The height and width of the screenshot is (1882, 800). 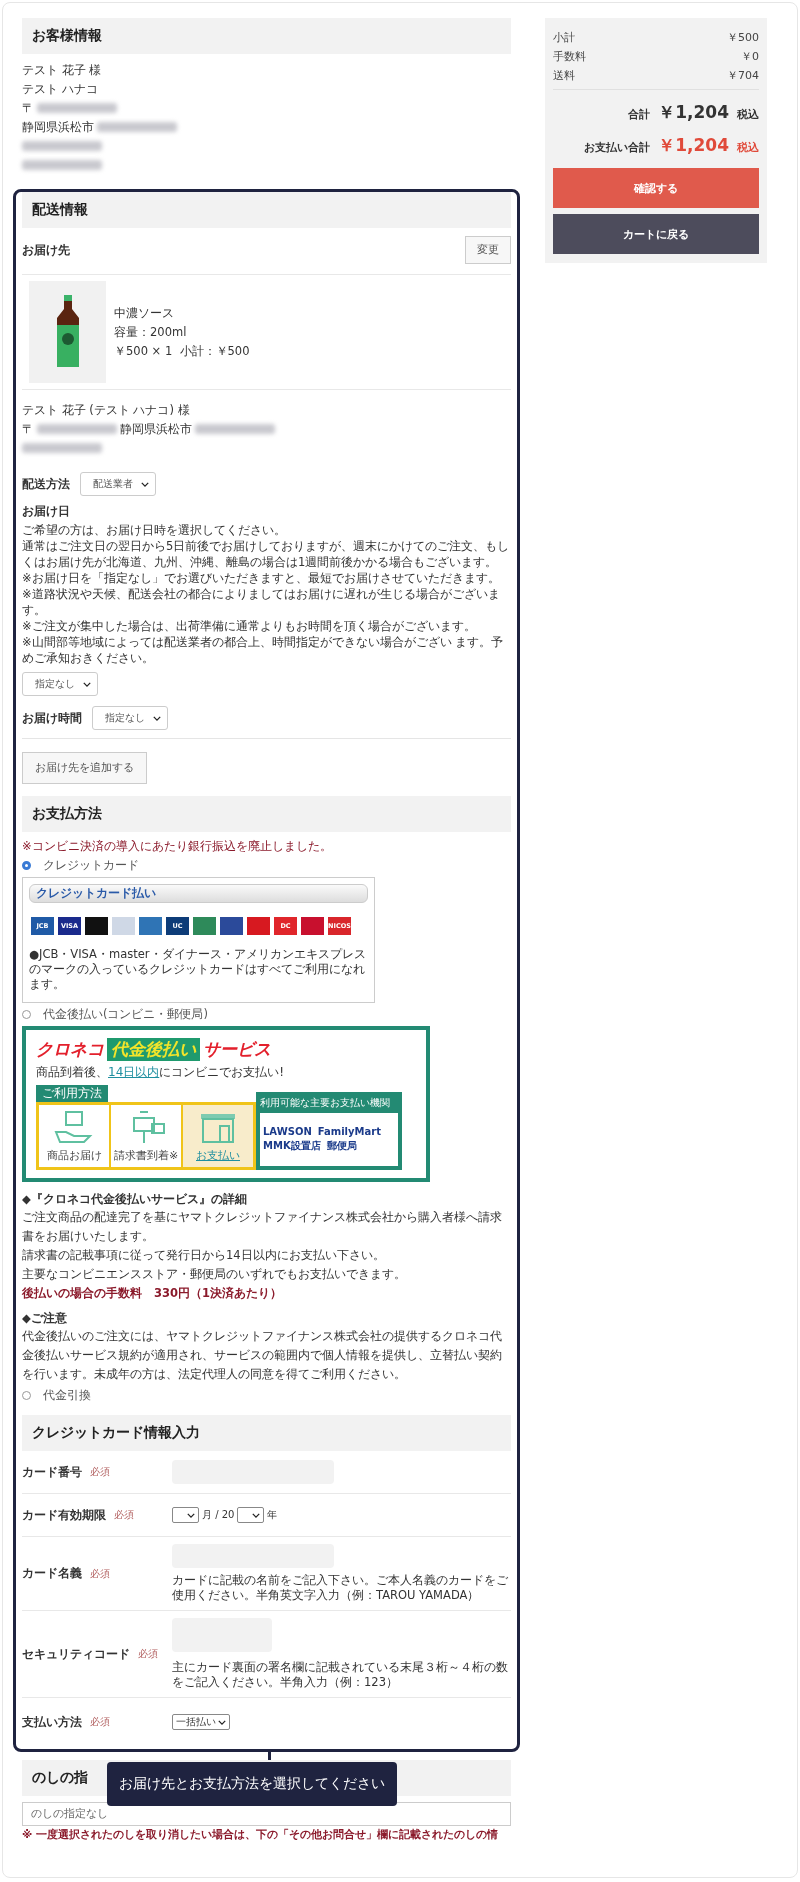 I want to click on details-heading: ◆『クロネコ代金後払いサービス』の詳細, so click(x=135, y=1199).